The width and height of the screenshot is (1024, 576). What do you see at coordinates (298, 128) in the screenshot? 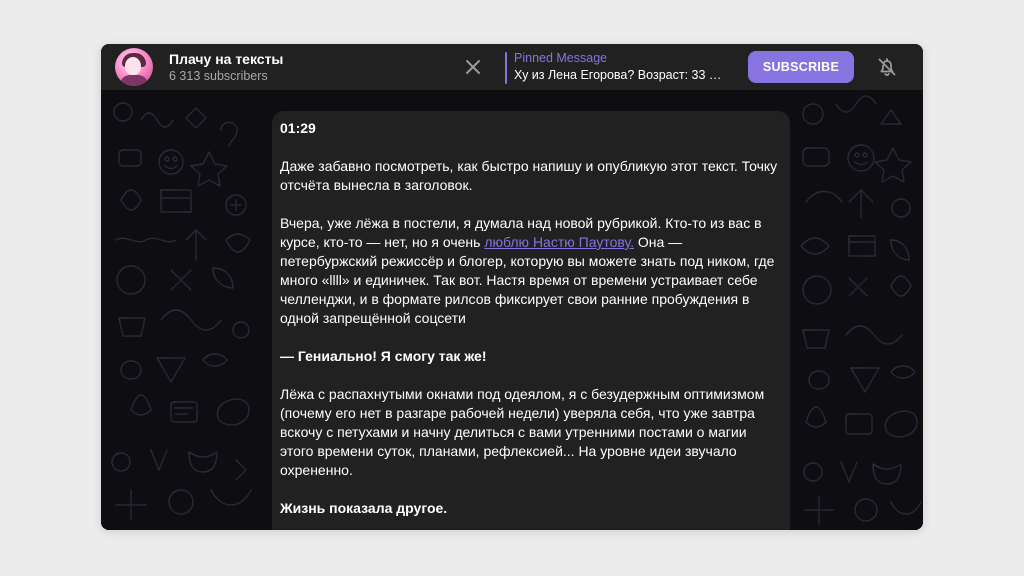
I see `post-time: 01:29` at bounding box center [298, 128].